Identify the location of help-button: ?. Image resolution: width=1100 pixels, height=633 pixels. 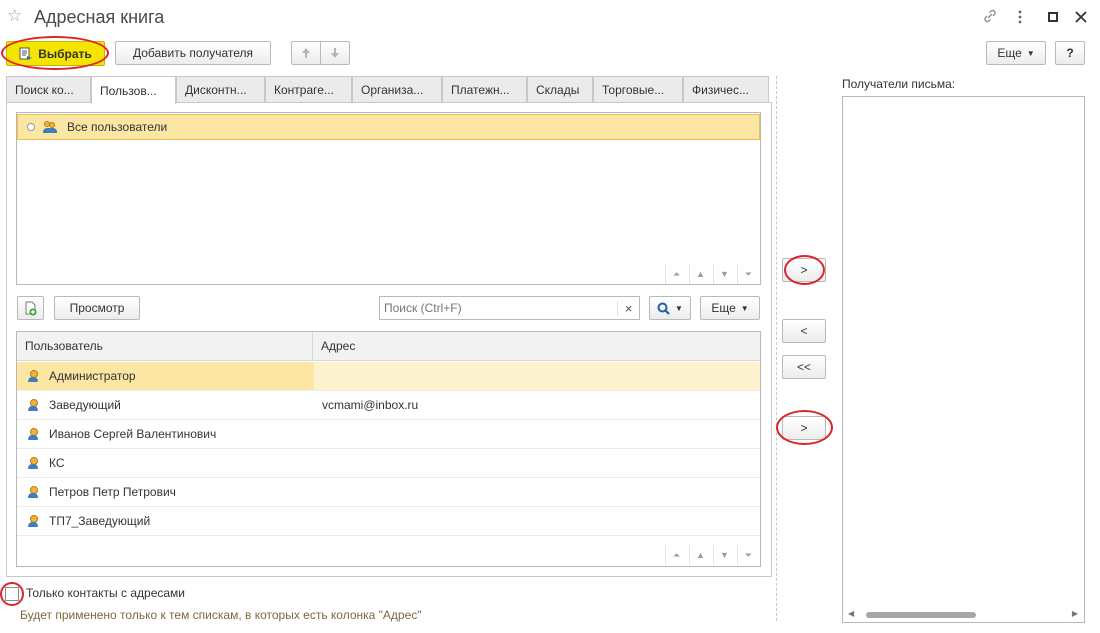
(1070, 53).